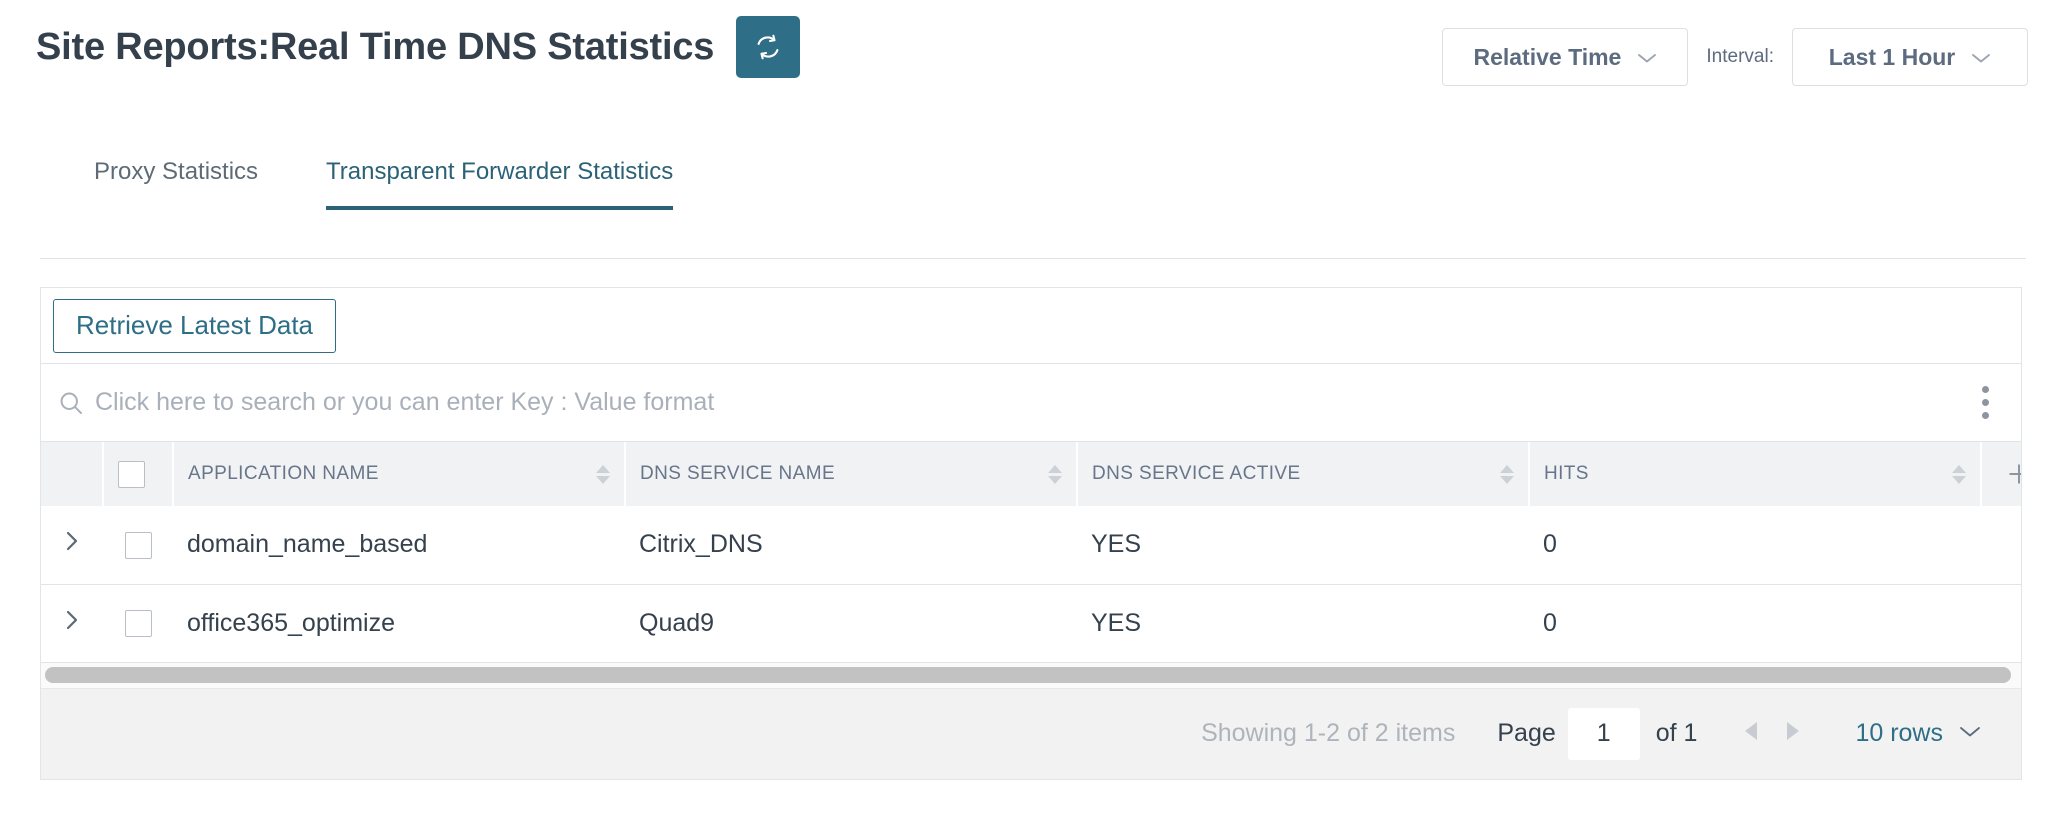  What do you see at coordinates (1892, 56) in the screenshot?
I see `interval-value-label: Last 1 Hour` at bounding box center [1892, 56].